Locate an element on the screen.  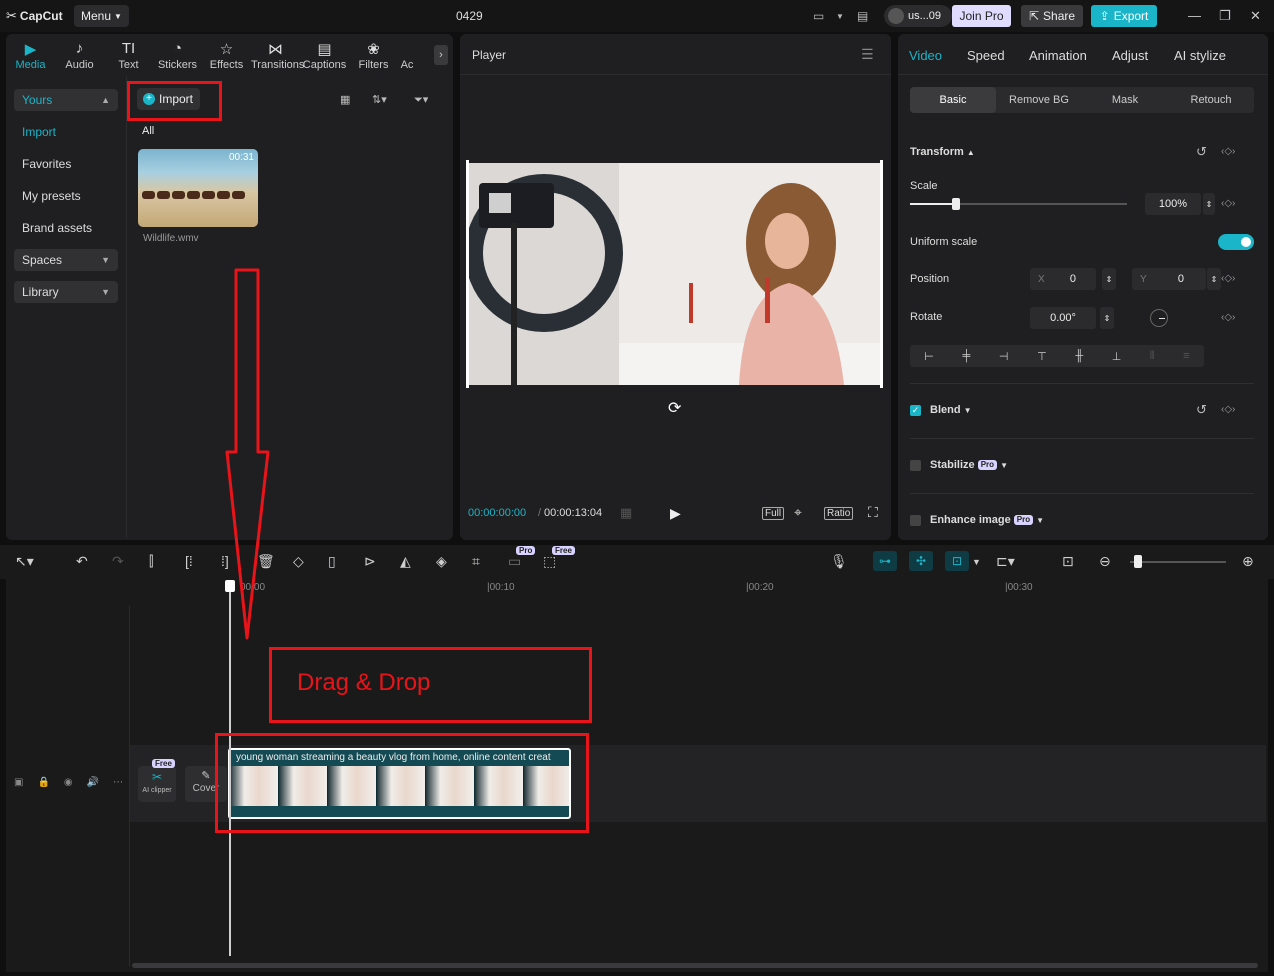
tab-adjust-props: Adjust is located at coordinates (1130, 55).